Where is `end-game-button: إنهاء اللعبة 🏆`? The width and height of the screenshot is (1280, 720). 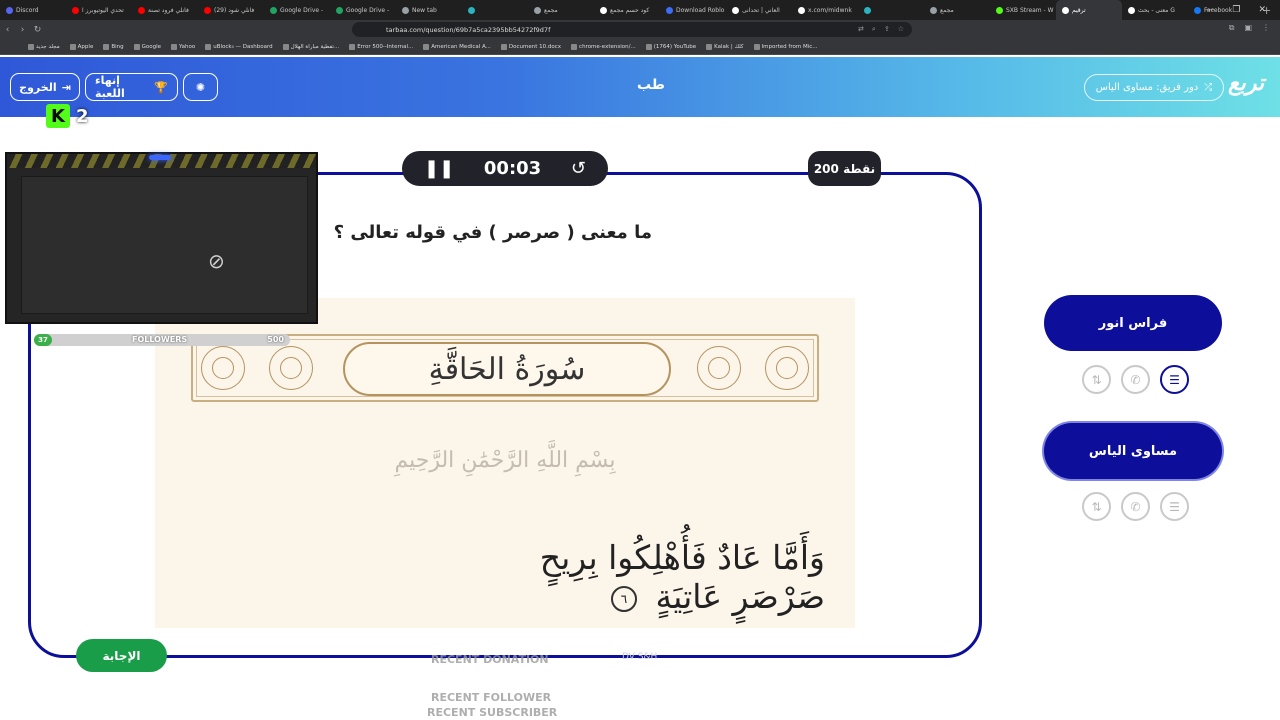
end-game-button: إنهاء اللعبة 🏆 is located at coordinates (131, 87).